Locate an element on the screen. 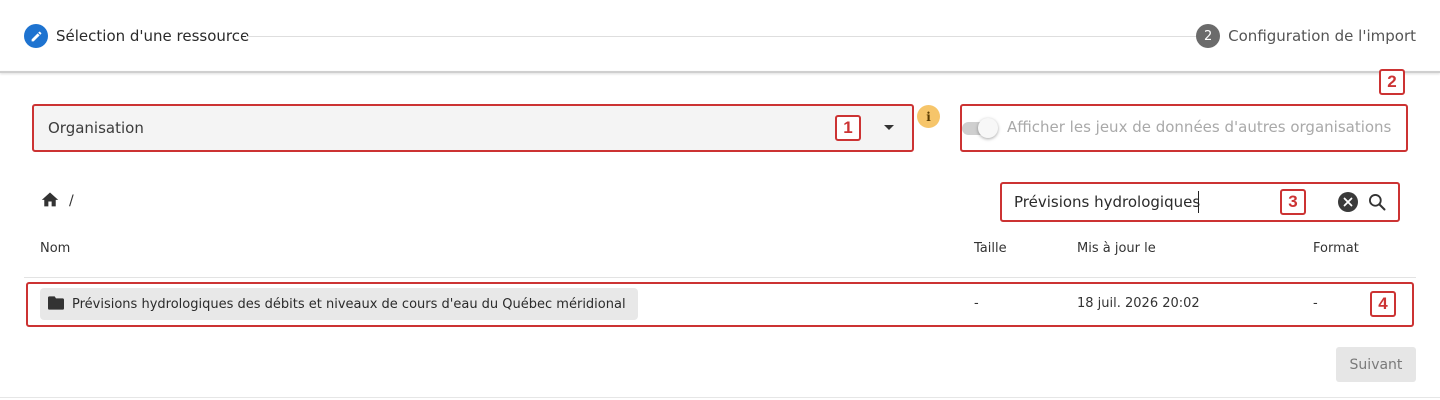 Image resolution: width=1440 pixels, height=400 pixels. step-configuration: 2 Configuration de l'import is located at coordinates (1306, 36).